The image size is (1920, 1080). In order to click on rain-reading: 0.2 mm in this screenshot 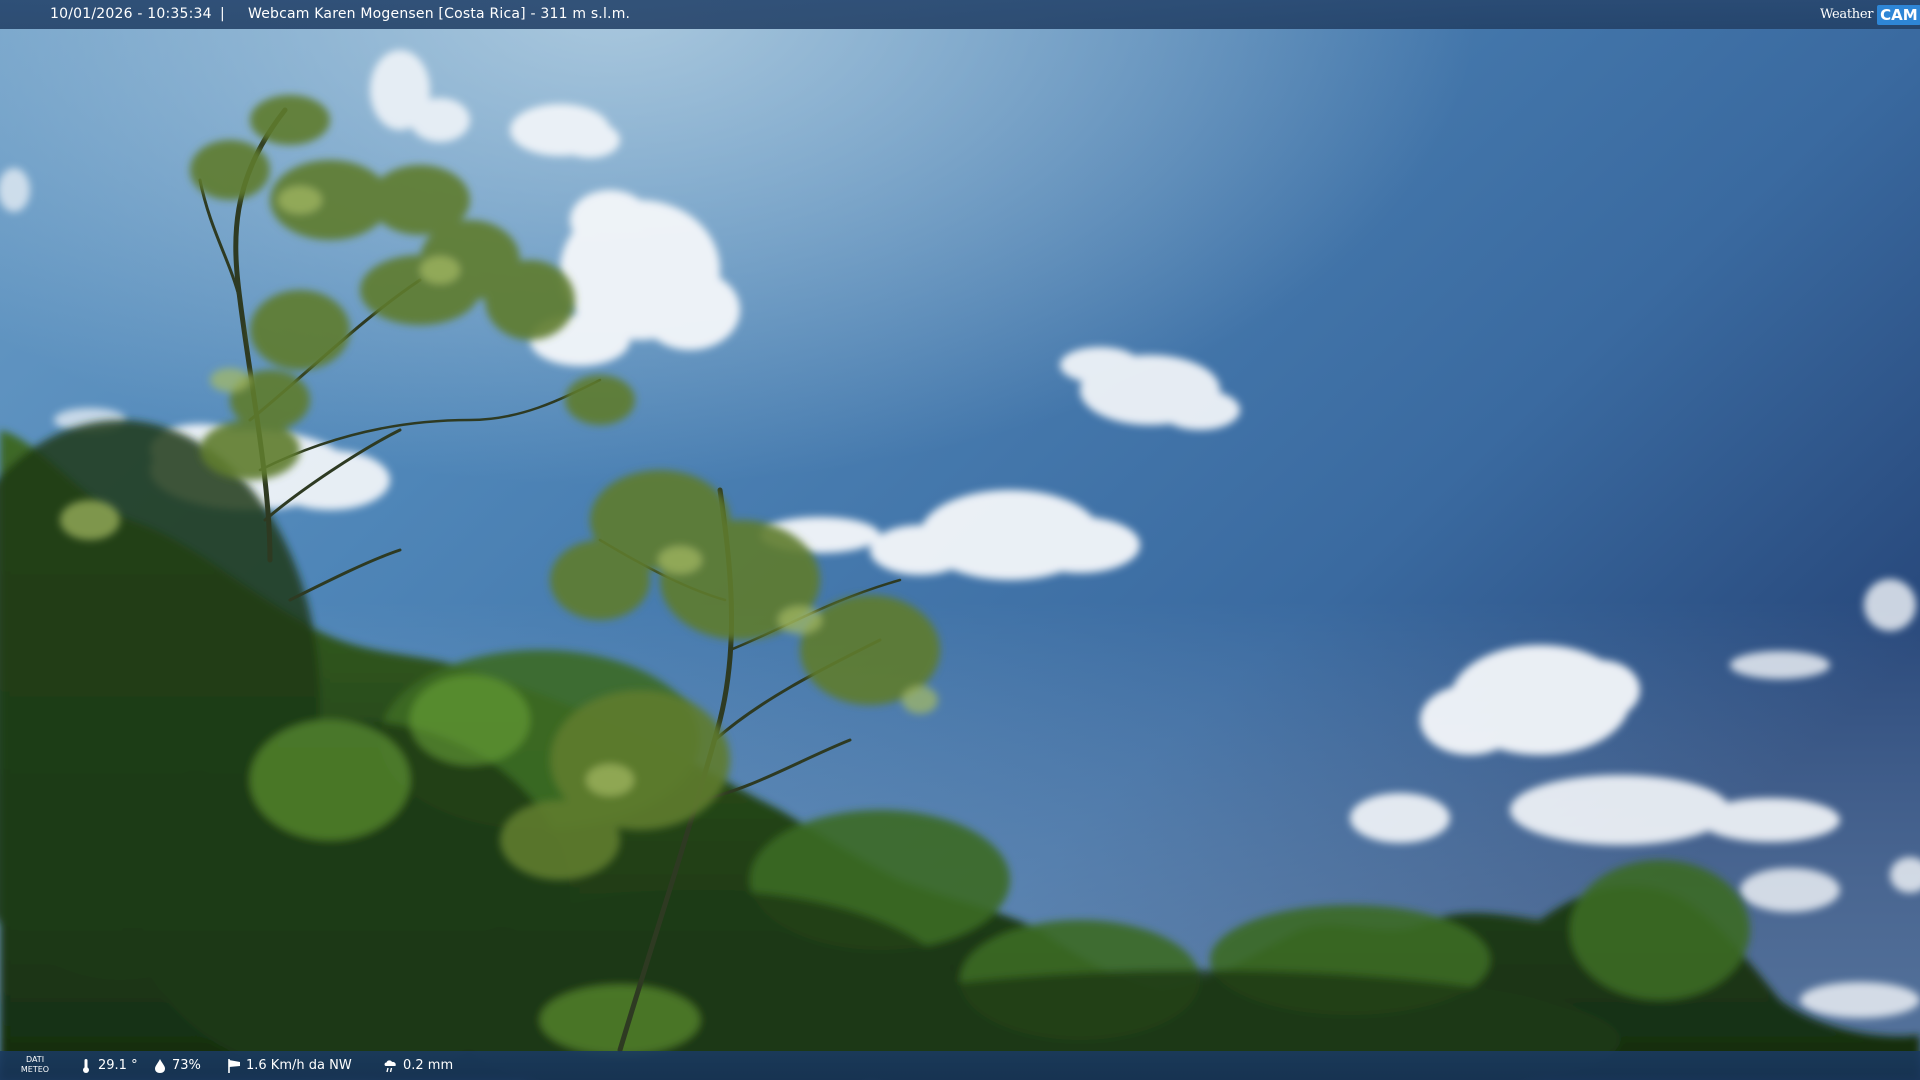, I will do `click(418, 1065)`.